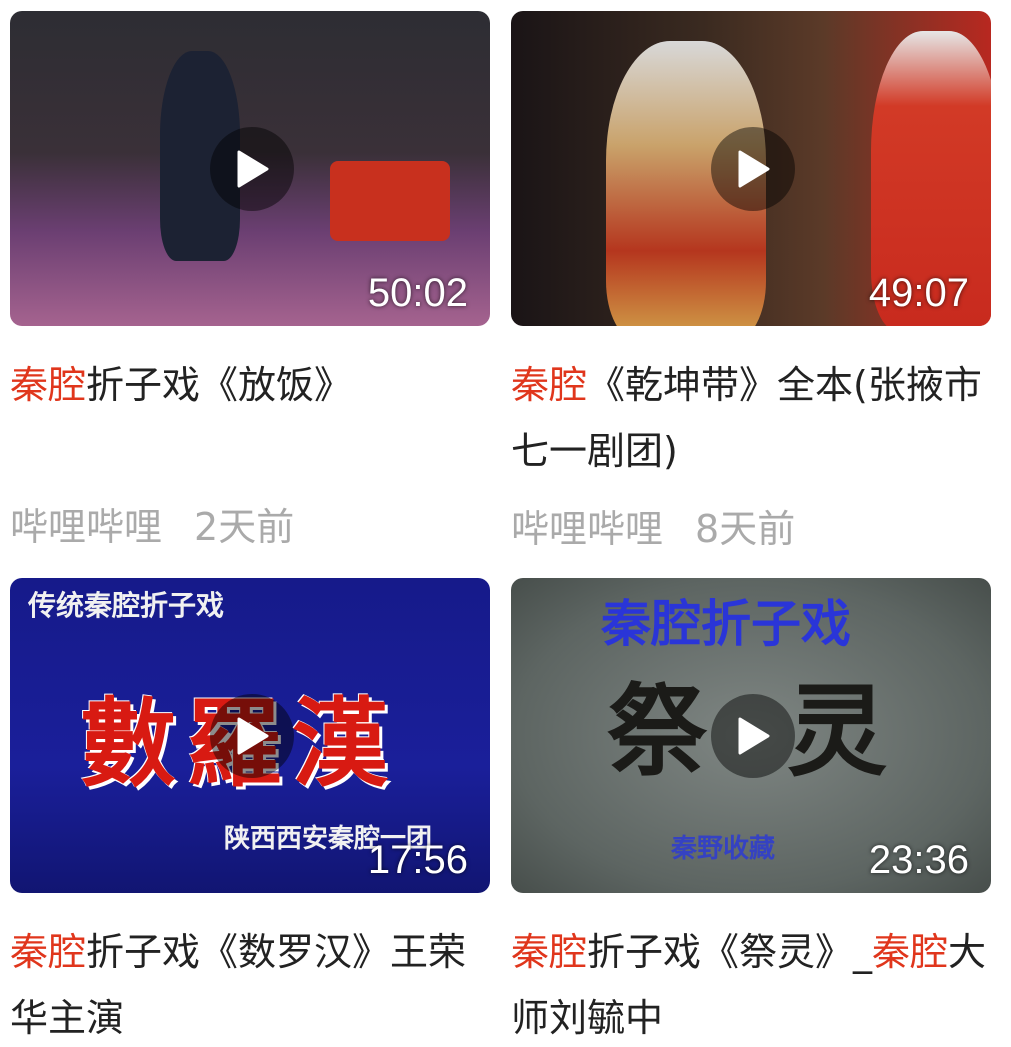 This screenshot has height=1047, width=1011. I want to click on title-text: 折子戏《祭灵》_, so click(730, 952).